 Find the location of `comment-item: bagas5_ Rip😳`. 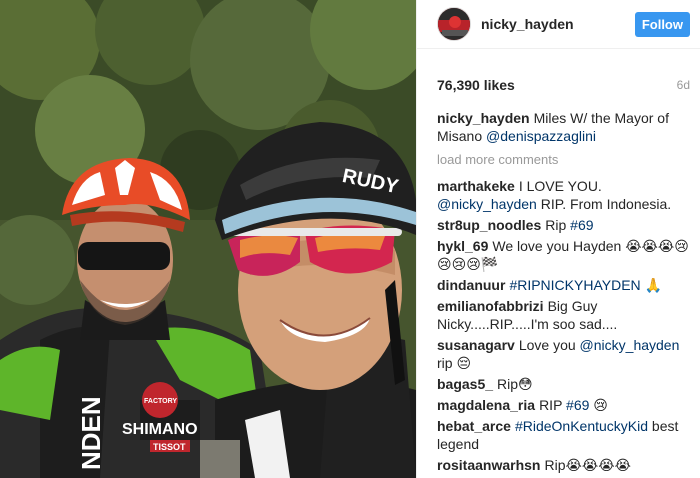

comment-item: bagas5_ Rip😳 is located at coordinates (566, 384).